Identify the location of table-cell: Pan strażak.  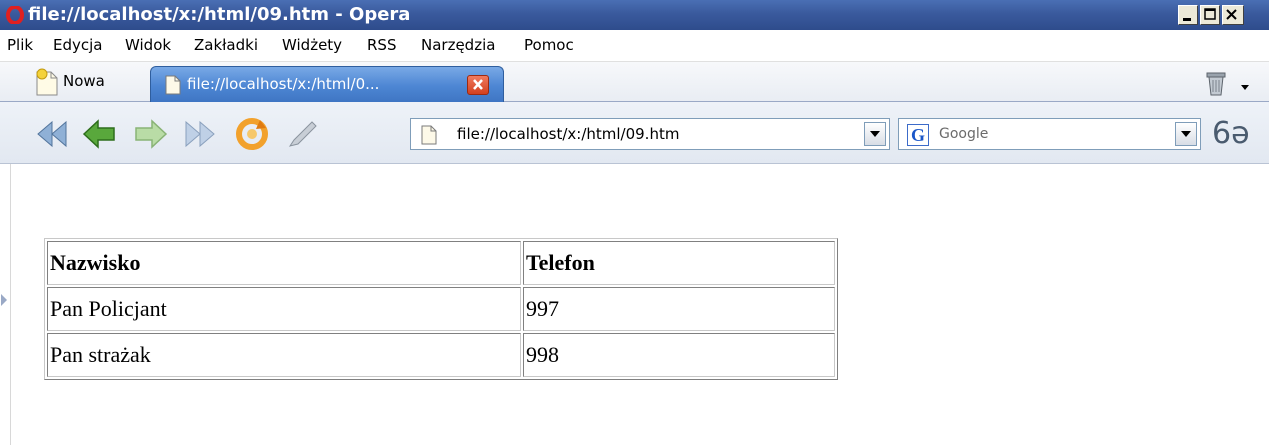
(284, 355).